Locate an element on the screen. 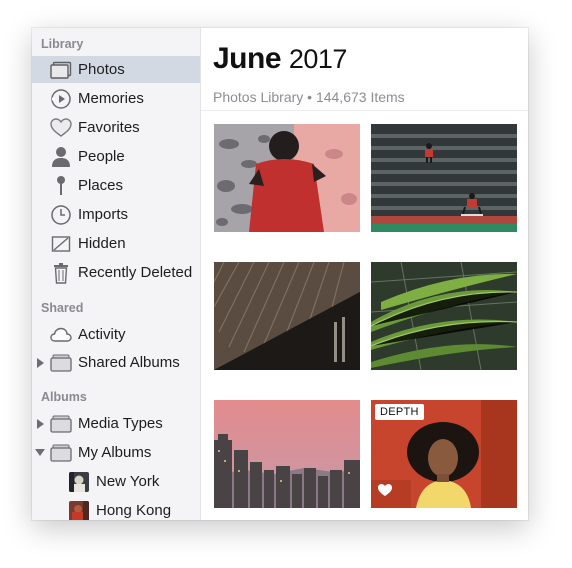 The width and height of the screenshot is (572, 568). page-title: June 2017 is located at coordinates (280, 59).